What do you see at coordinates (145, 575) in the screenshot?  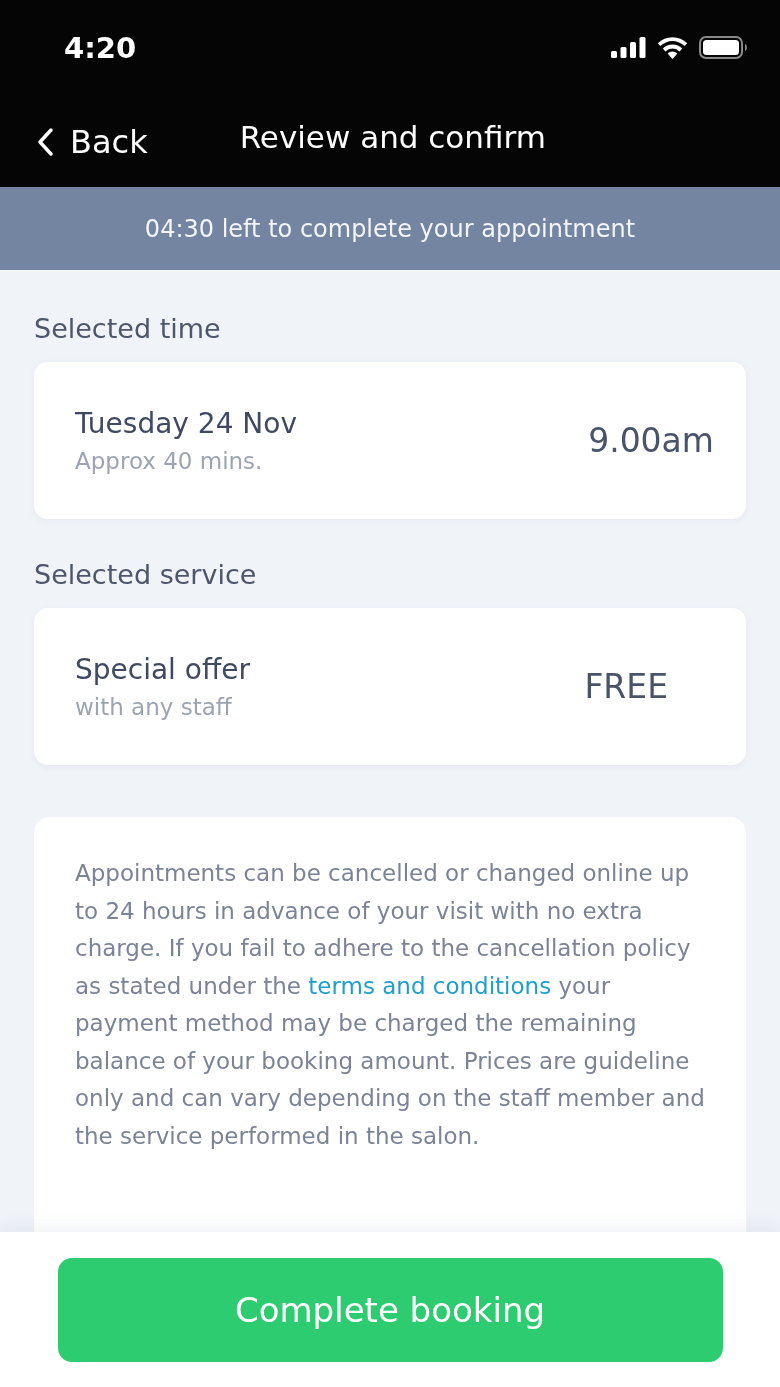 I see `section-heading: Selected service` at bounding box center [145, 575].